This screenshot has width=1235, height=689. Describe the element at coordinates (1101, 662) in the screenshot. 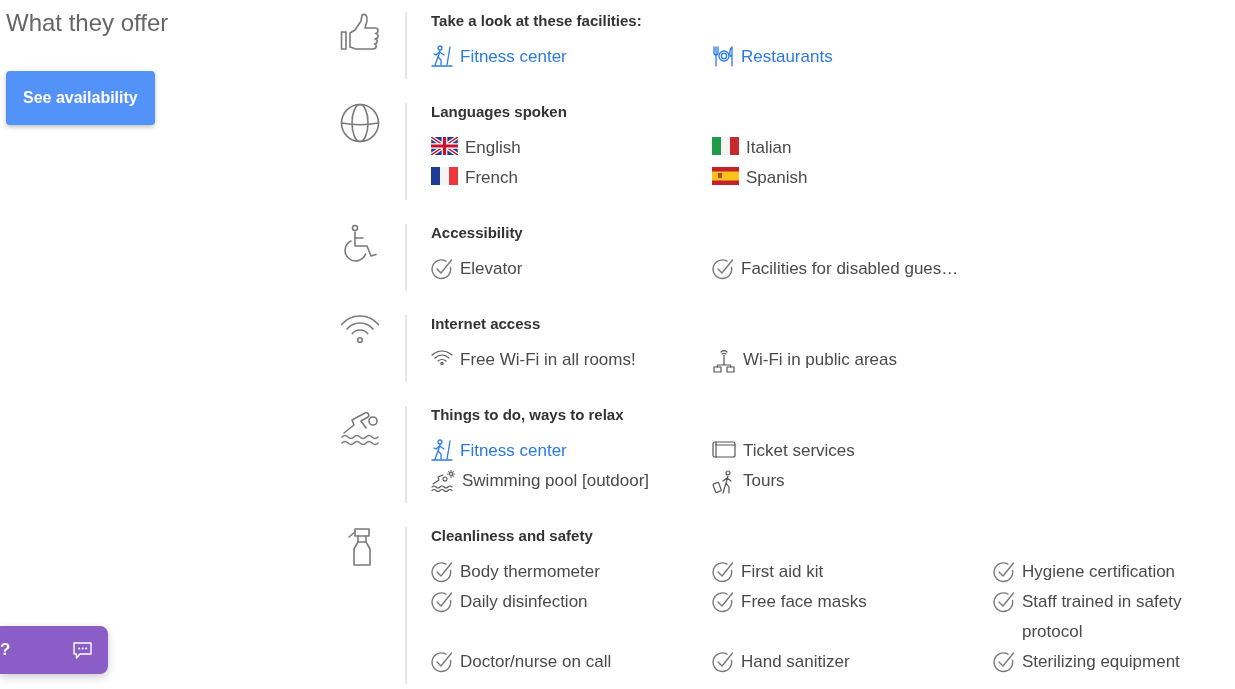

I see `amenity-label: Sterilizing equipment` at that location.